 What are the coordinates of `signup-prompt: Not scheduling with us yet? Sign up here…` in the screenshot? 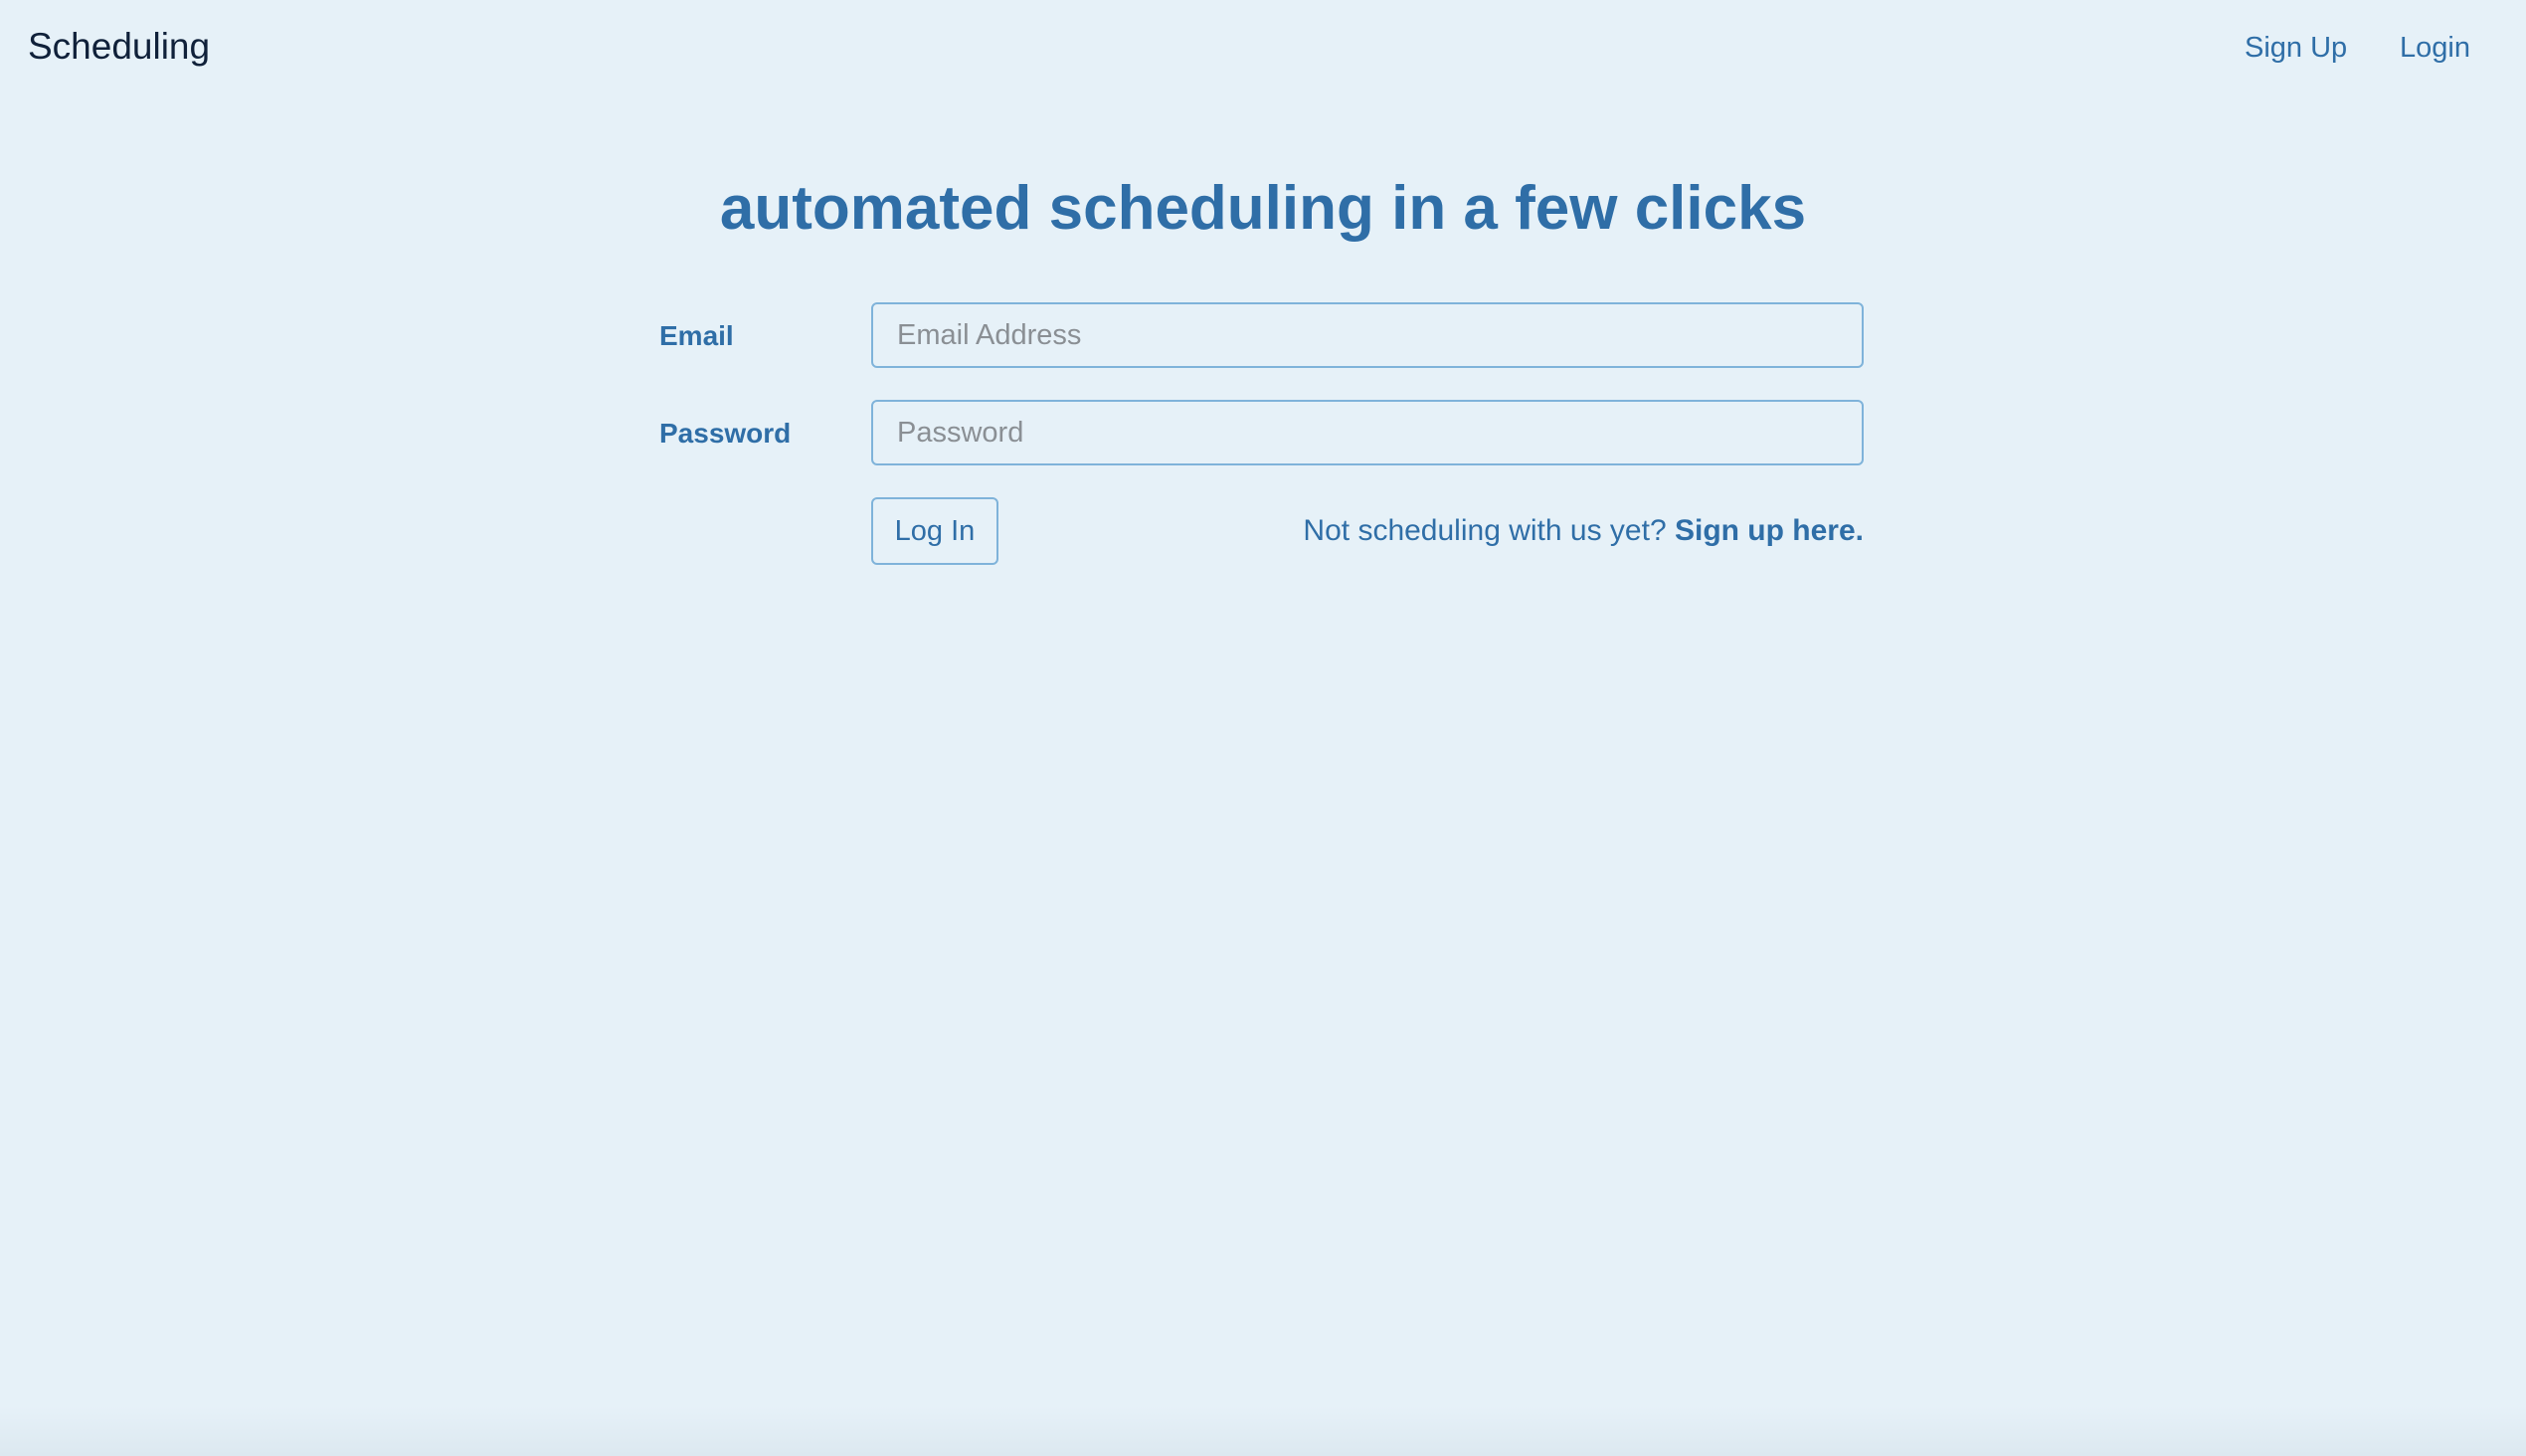 It's located at (1583, 531).